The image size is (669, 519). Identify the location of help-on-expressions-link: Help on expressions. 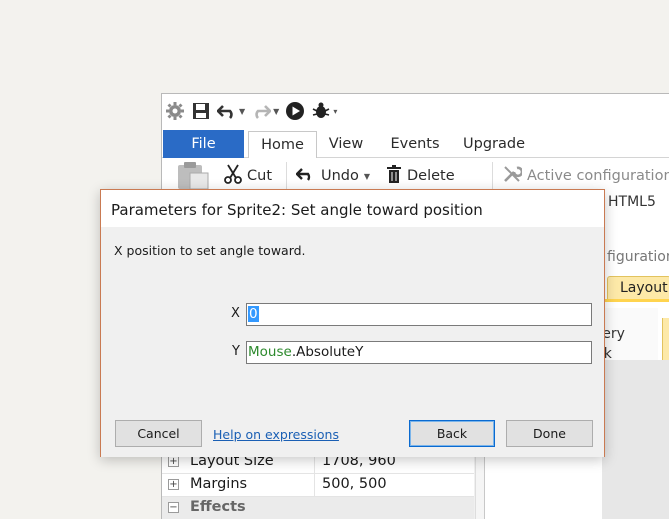
(276, 434).